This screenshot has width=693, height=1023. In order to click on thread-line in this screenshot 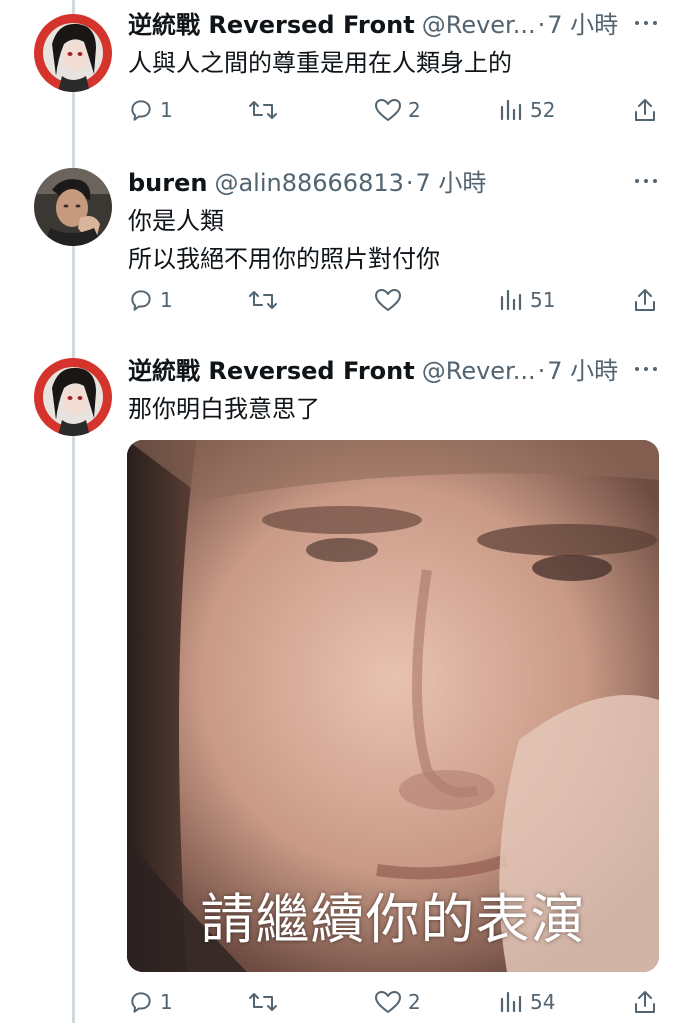, I will do `click(73, 511)`.